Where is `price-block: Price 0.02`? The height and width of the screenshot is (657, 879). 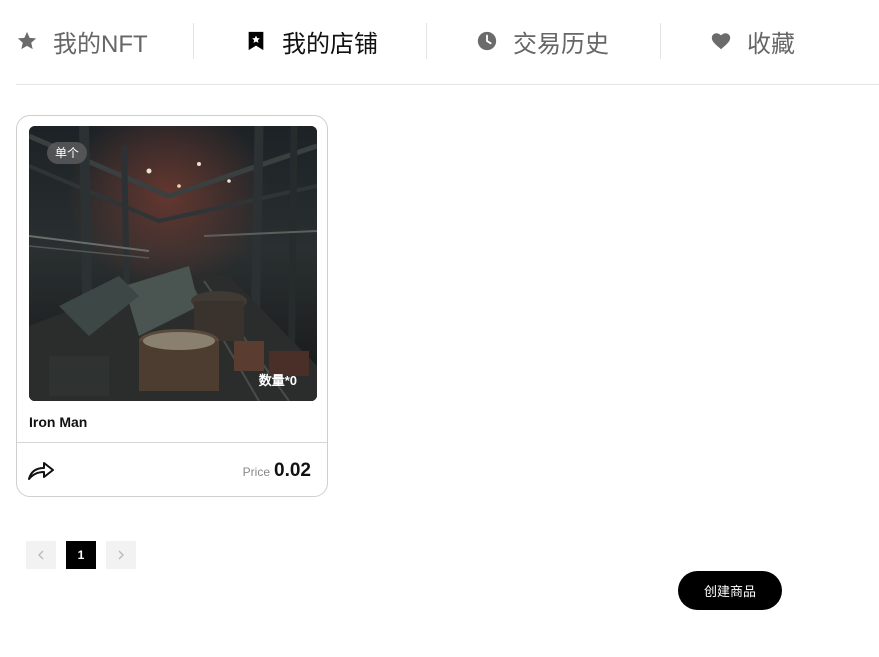
price-block: Price 0.02 is located at coordinates (277, 471).